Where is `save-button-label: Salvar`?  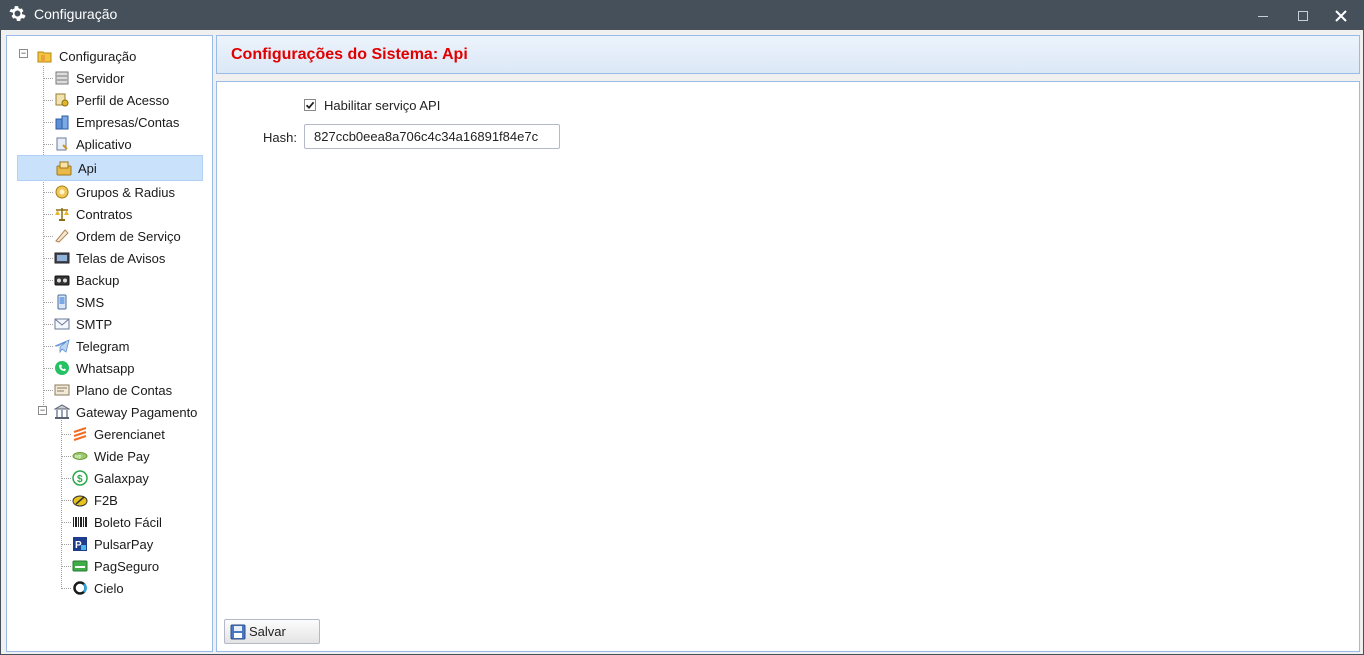 save-button-label: Salvar is located at coordinates (267, 631).